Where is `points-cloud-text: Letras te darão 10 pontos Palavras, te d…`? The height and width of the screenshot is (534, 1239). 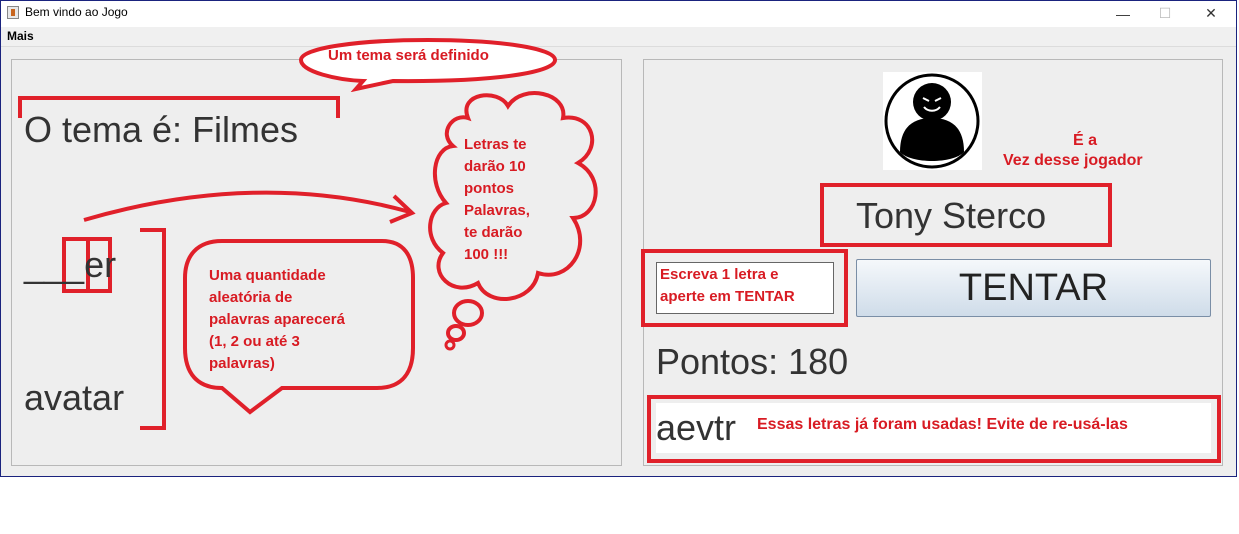
points-cloud-text: Letras te darão 10 pontos Palavras, te d… is located at coordinates (497, 200).